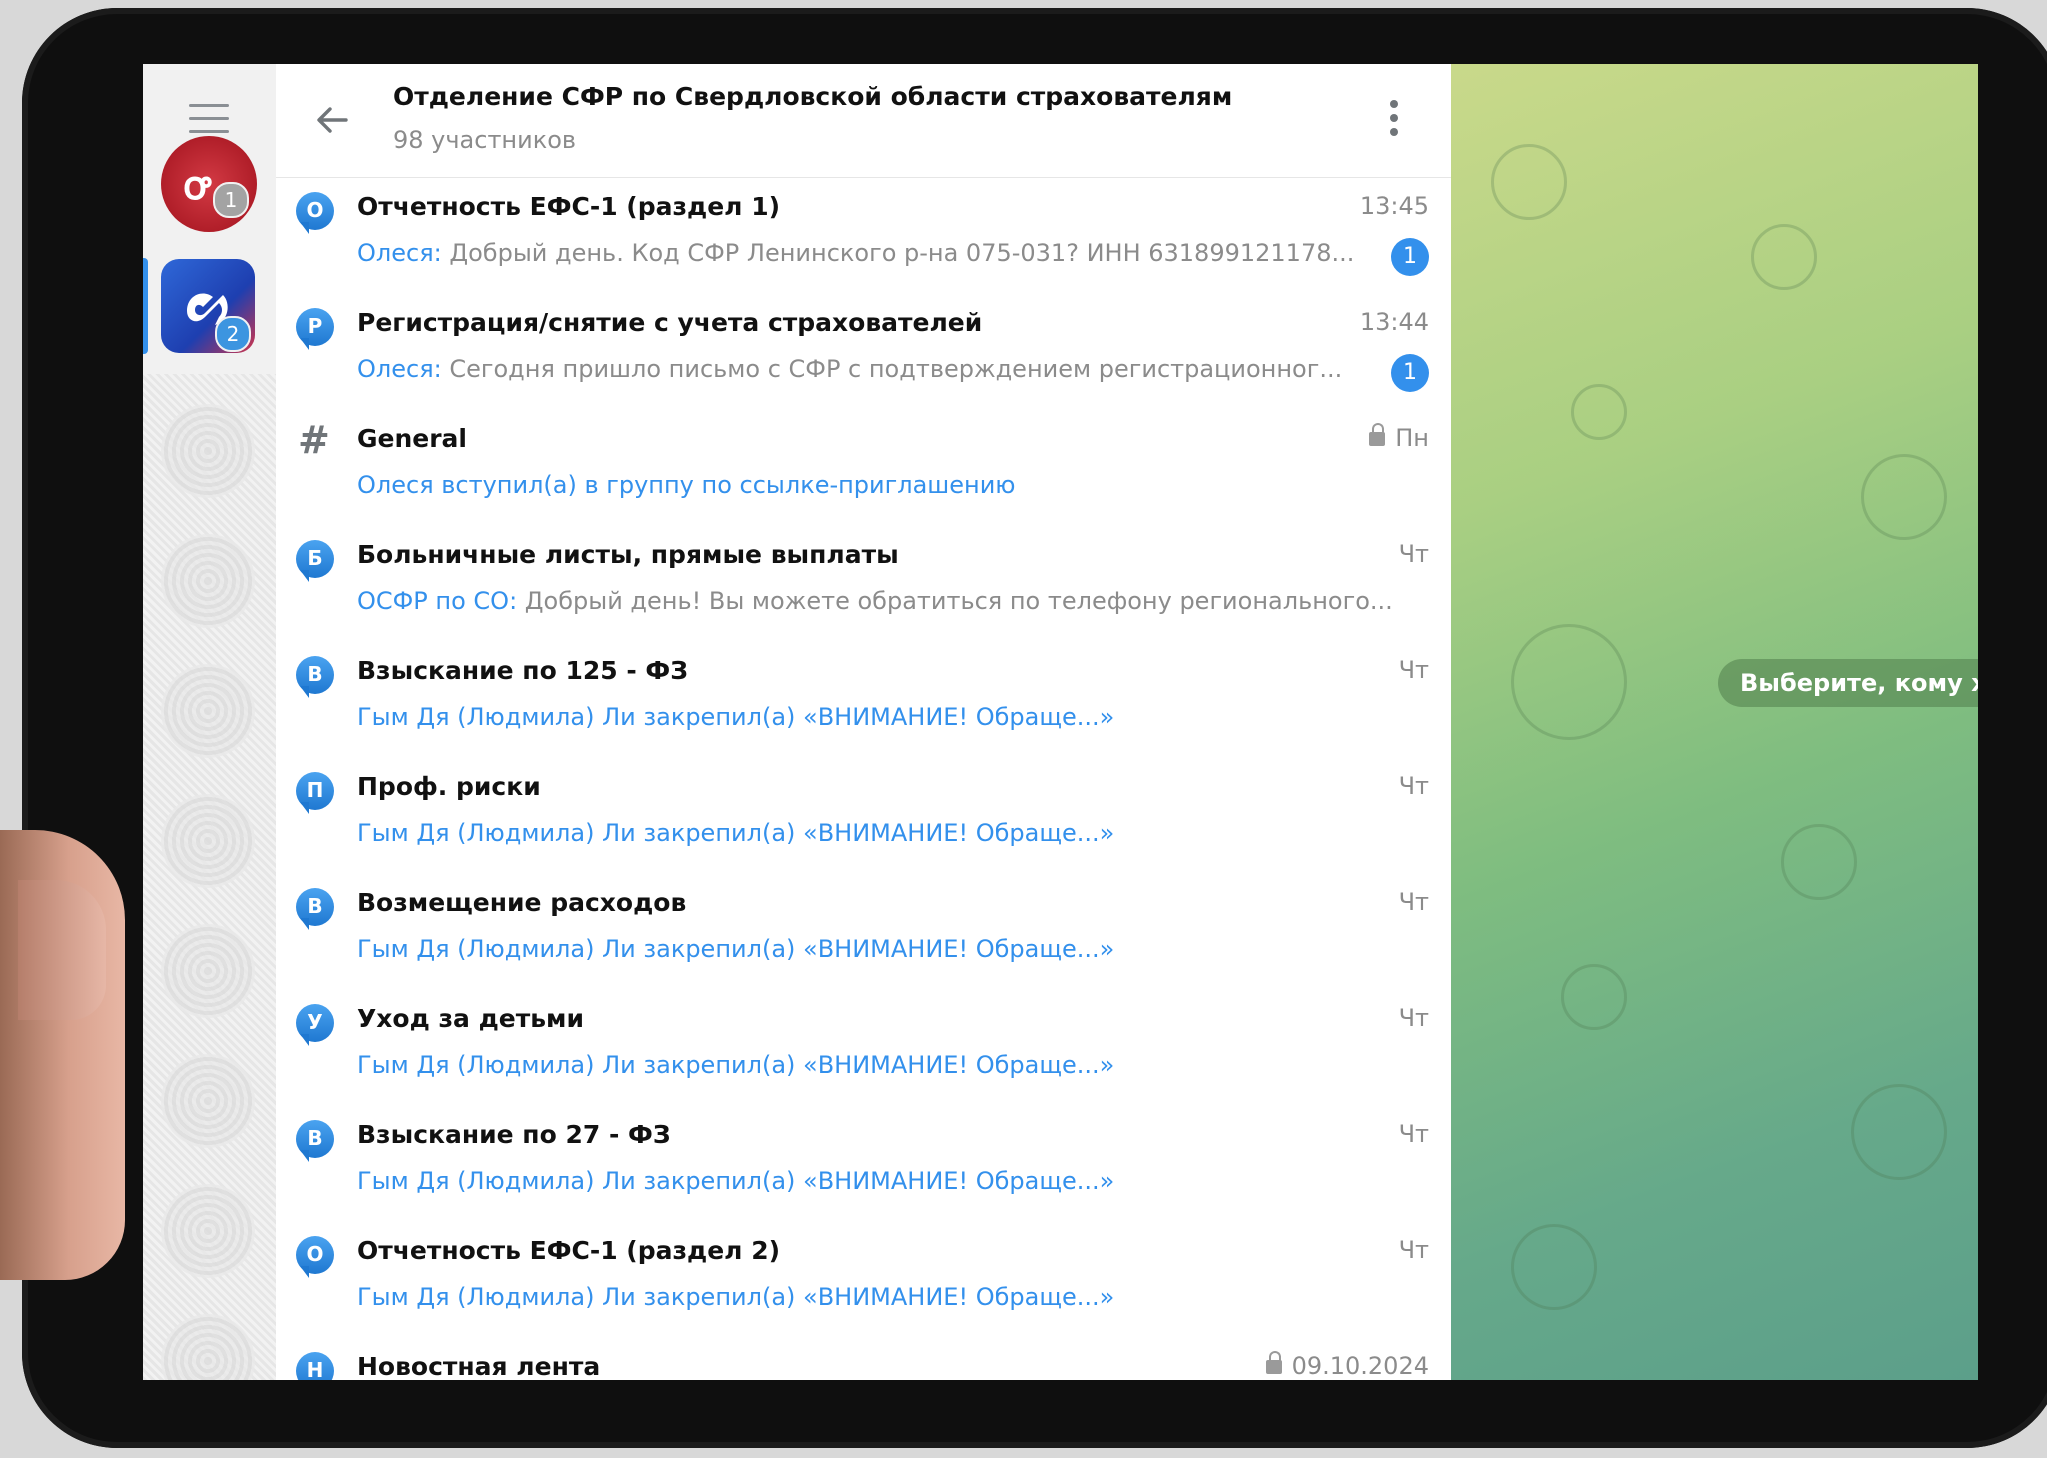 Image resolution: width=2047 pixels, height=1458 pixels. What do you see at coordinates (1399, 437) in the screenshot?
I see `topic-time: Пн` at bounding box center [1399, 437].